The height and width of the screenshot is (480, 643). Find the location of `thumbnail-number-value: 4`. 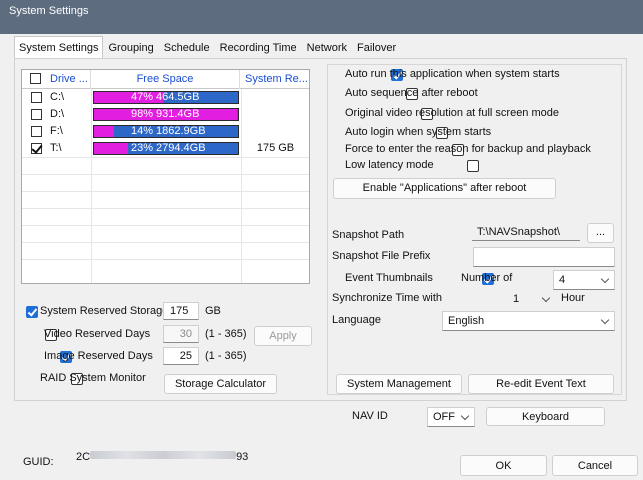

thumbnail-number-value: 4 is located at coordinates (562, 280).